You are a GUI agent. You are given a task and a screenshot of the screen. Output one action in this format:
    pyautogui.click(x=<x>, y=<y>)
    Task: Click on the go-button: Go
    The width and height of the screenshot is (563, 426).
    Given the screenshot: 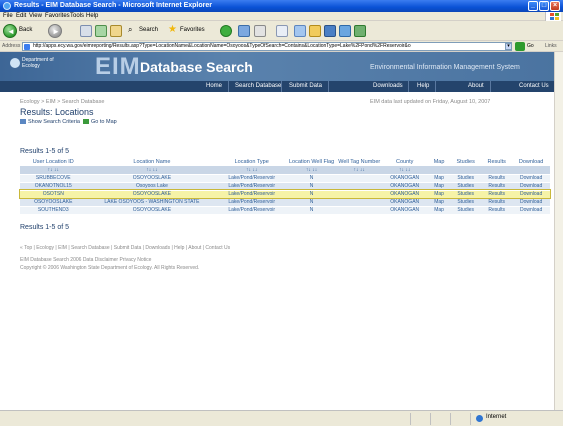 What is the action you would take?
    pyautogui.click(x=530, y=46)
    